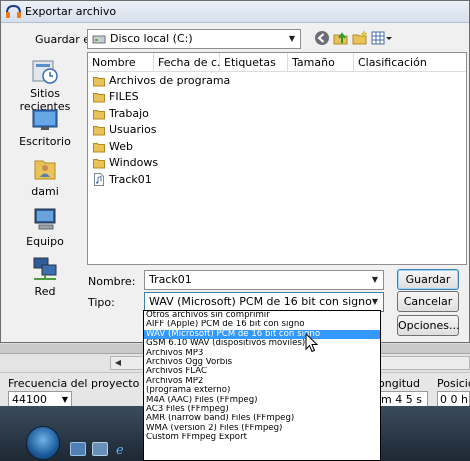 The height and width of the screenshot is (461, 470). Describe the element at coordinates (125, 130) in the screenshot. I see `list-item: Usuarios` at that location.